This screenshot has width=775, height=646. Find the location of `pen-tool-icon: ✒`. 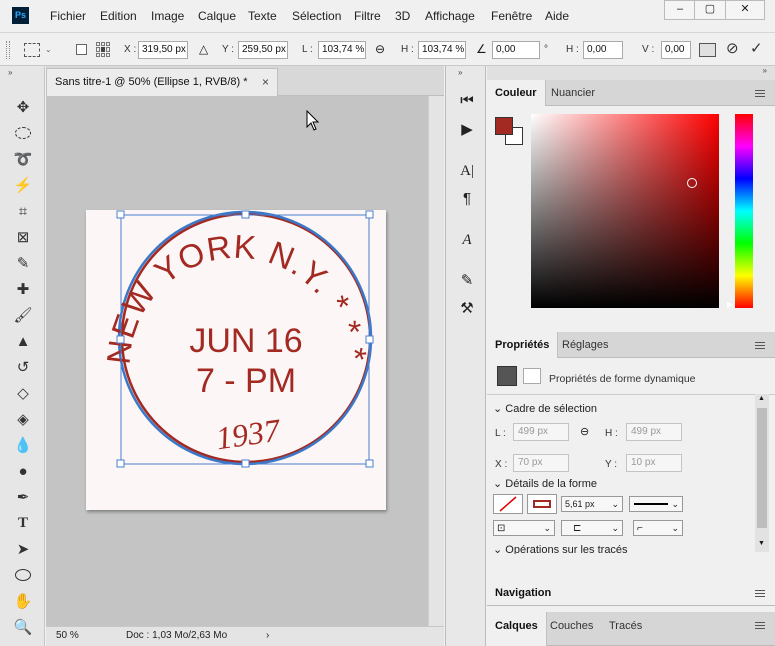

pen-tool-icon: ✒ is located at coordinates (23, 497).